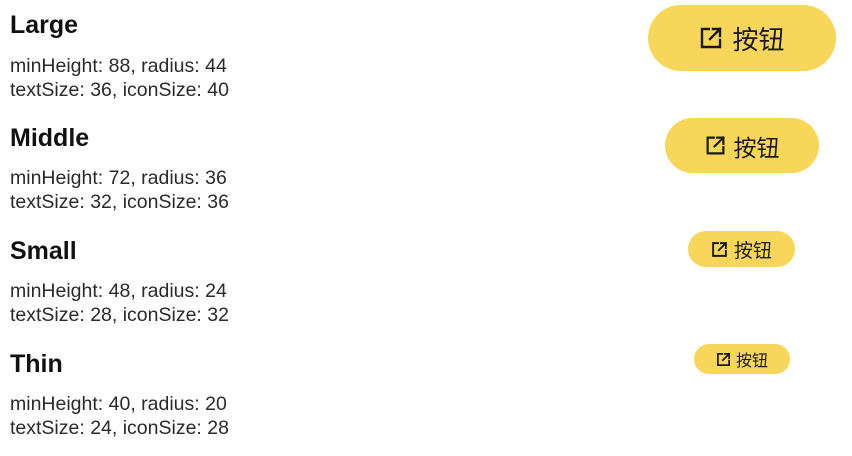  Describe the element at coordinates (118, 291) in the screenshot. I see `variant-spec-size: minHeight: 48, radius: 24` at that location.